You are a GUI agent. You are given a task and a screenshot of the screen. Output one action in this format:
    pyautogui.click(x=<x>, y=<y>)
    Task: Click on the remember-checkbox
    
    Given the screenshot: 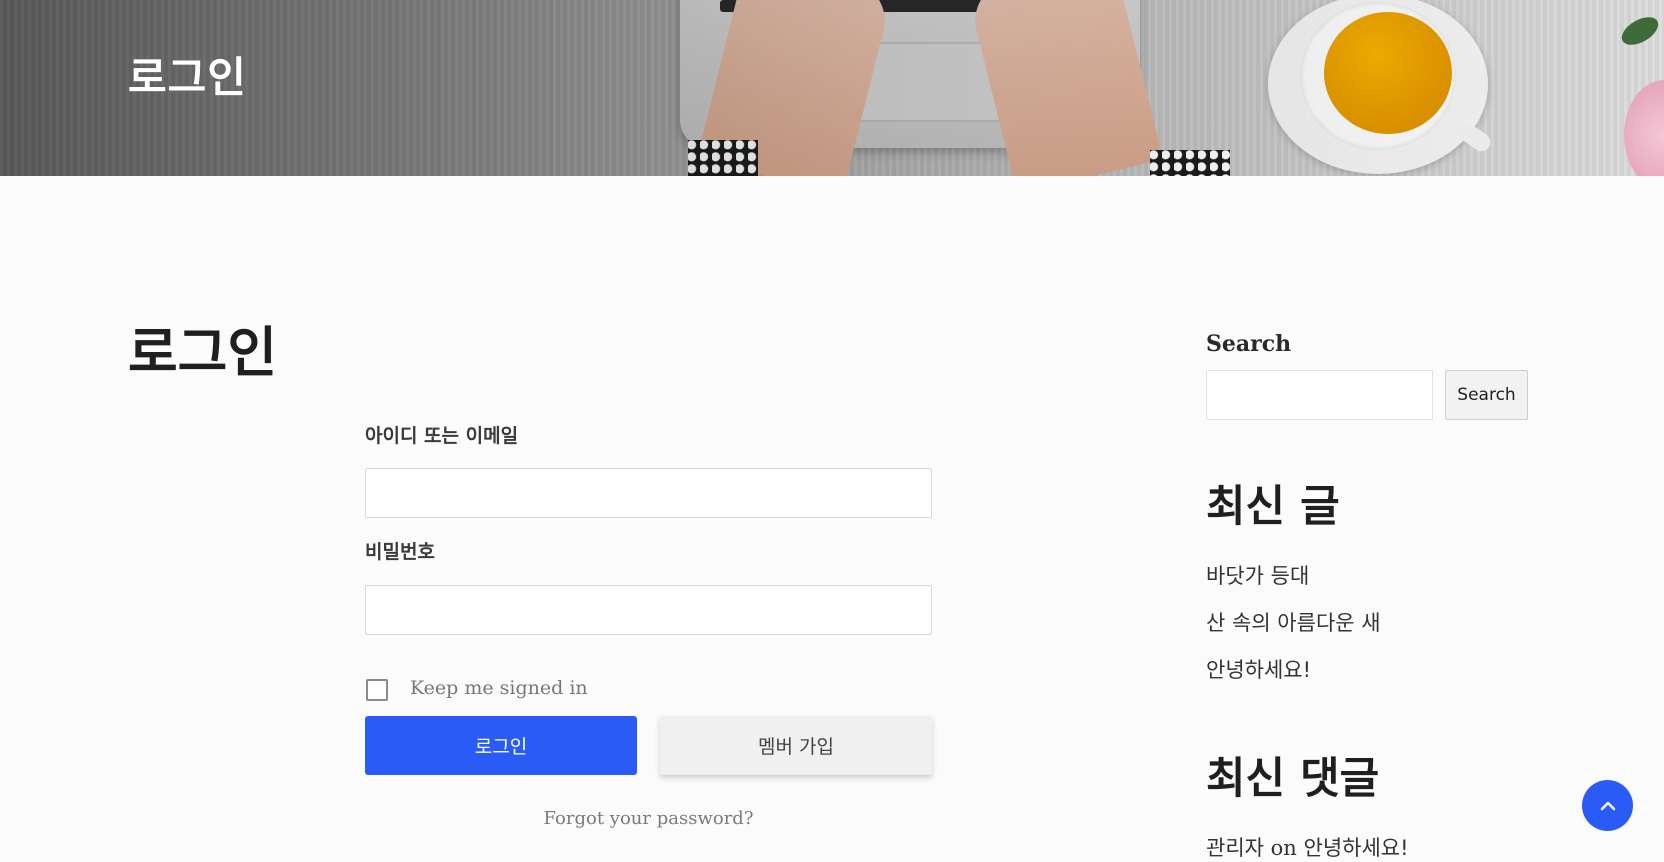 What is the action you would take?
    pyautogui.click(x=377, y=690)
    